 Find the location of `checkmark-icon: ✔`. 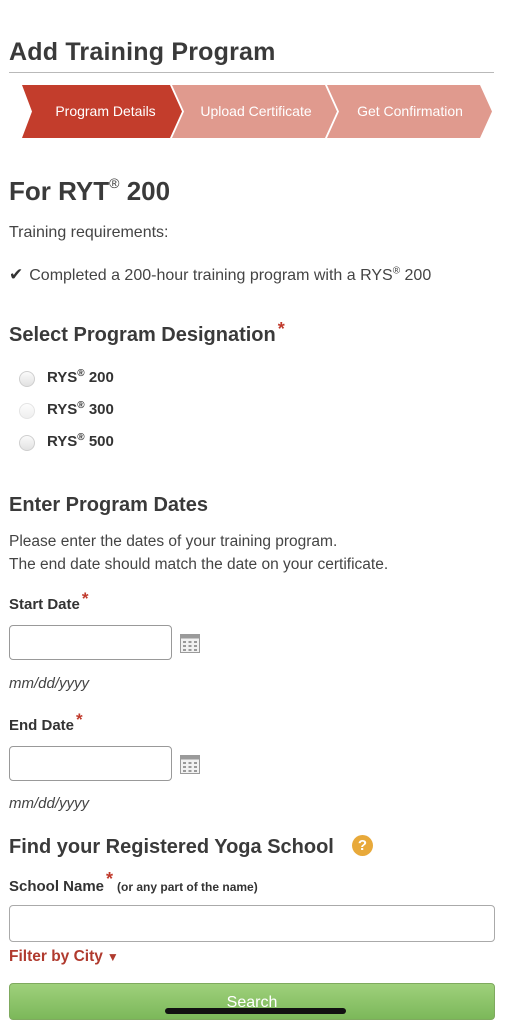

checkmark-icon: ✔ is located at coordinates (16, 274).